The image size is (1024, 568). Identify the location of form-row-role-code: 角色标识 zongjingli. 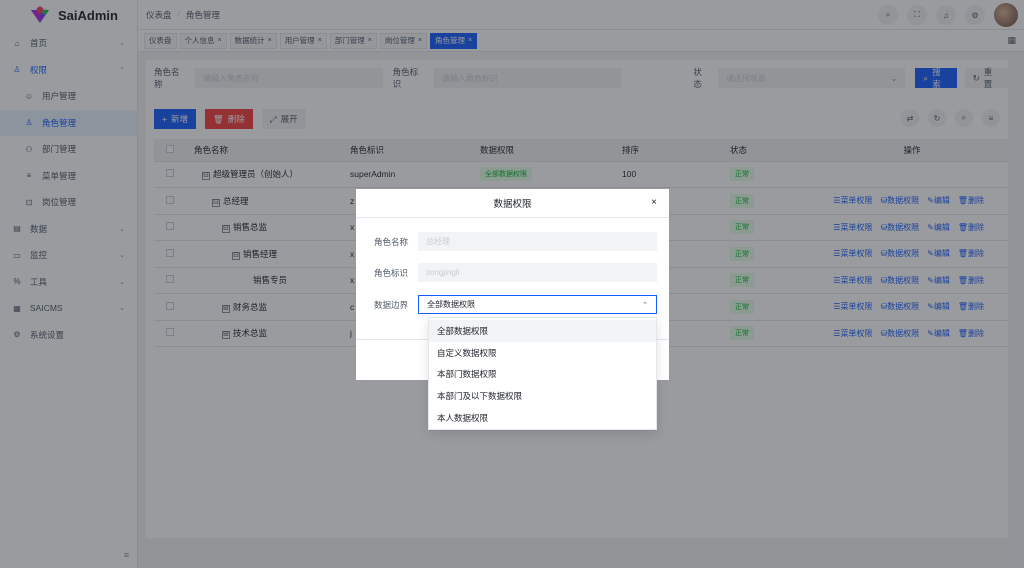
(506, 272).